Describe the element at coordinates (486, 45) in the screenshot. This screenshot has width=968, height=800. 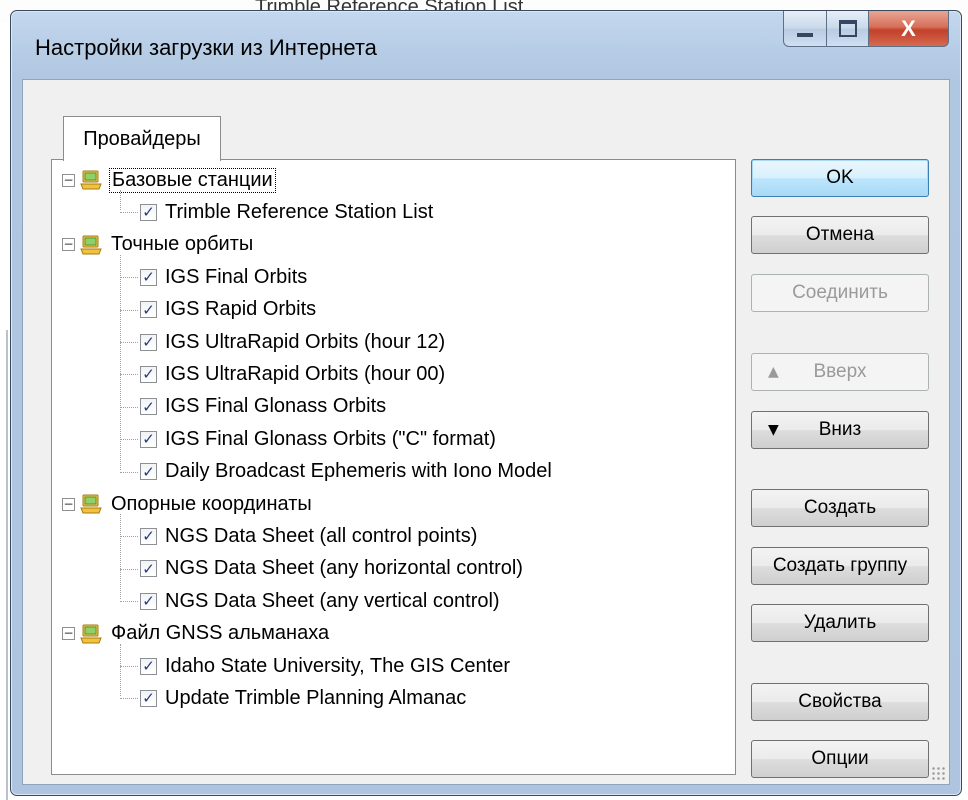
I see `title-bar: Настройки загрузки из Интернета X` at that location.